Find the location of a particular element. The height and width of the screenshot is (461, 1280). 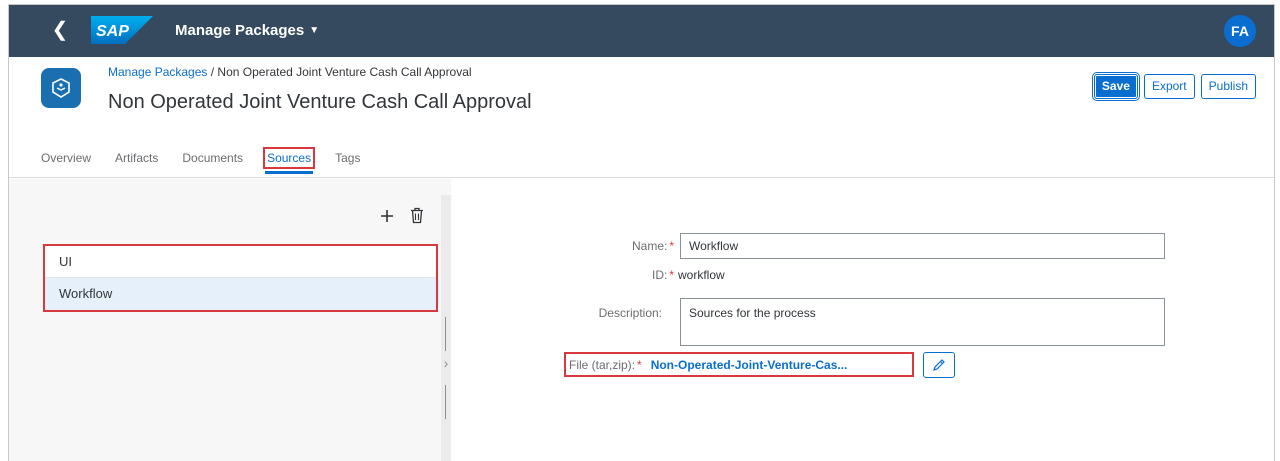

id-label: ID: * is located at coordinates (662, 275).